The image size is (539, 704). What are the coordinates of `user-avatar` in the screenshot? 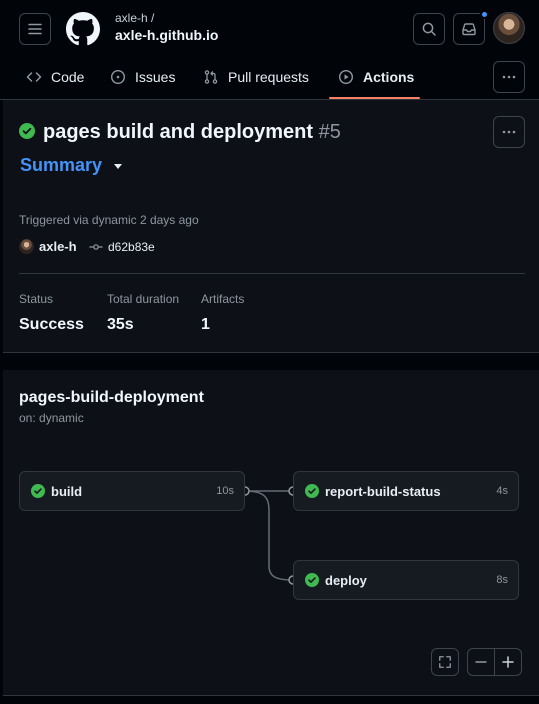 It's located at (509, 28).